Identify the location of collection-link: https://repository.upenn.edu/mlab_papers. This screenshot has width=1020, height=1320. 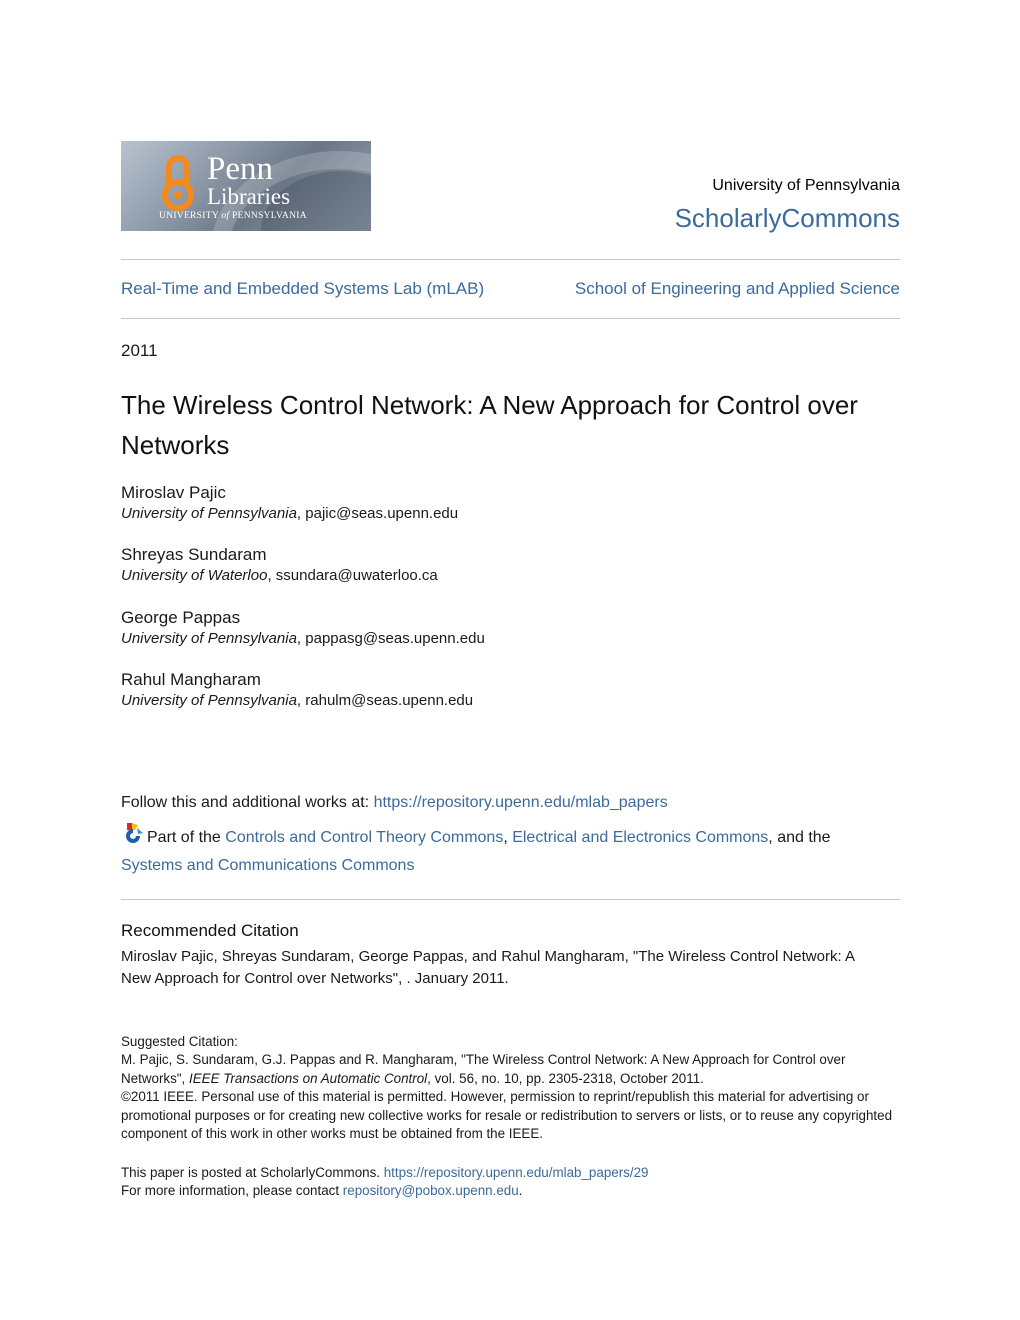
(521, 802).